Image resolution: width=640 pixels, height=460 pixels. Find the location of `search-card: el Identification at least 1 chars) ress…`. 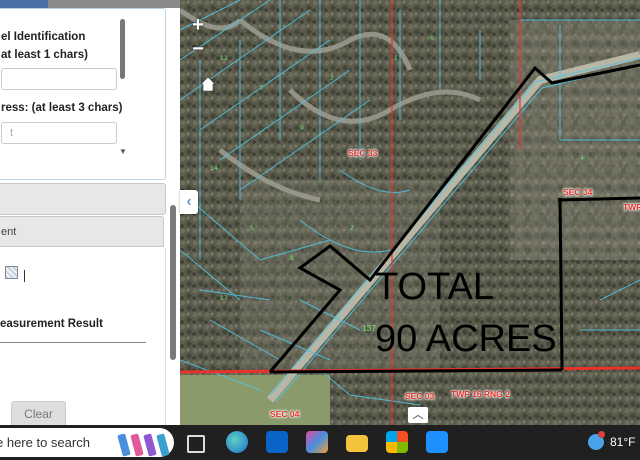

search-card: el Identification at least 1 chars) ress… is located at coordinates (83, 94).